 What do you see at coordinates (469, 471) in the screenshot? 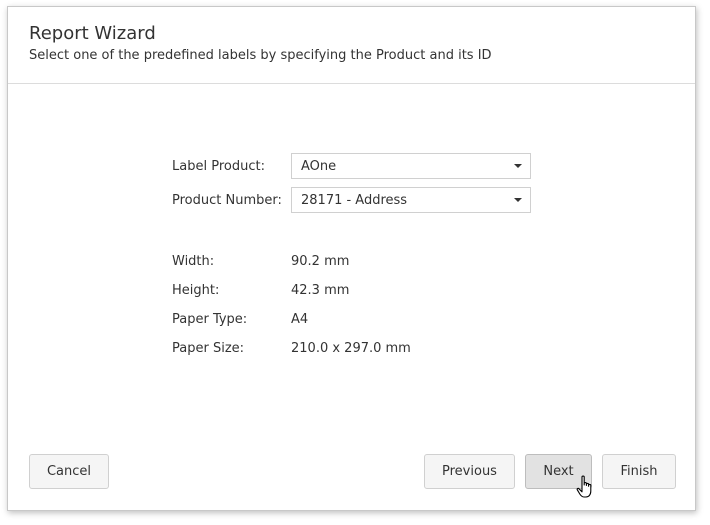
I see `previous-button: Previous` at bounding box center [469, 471].